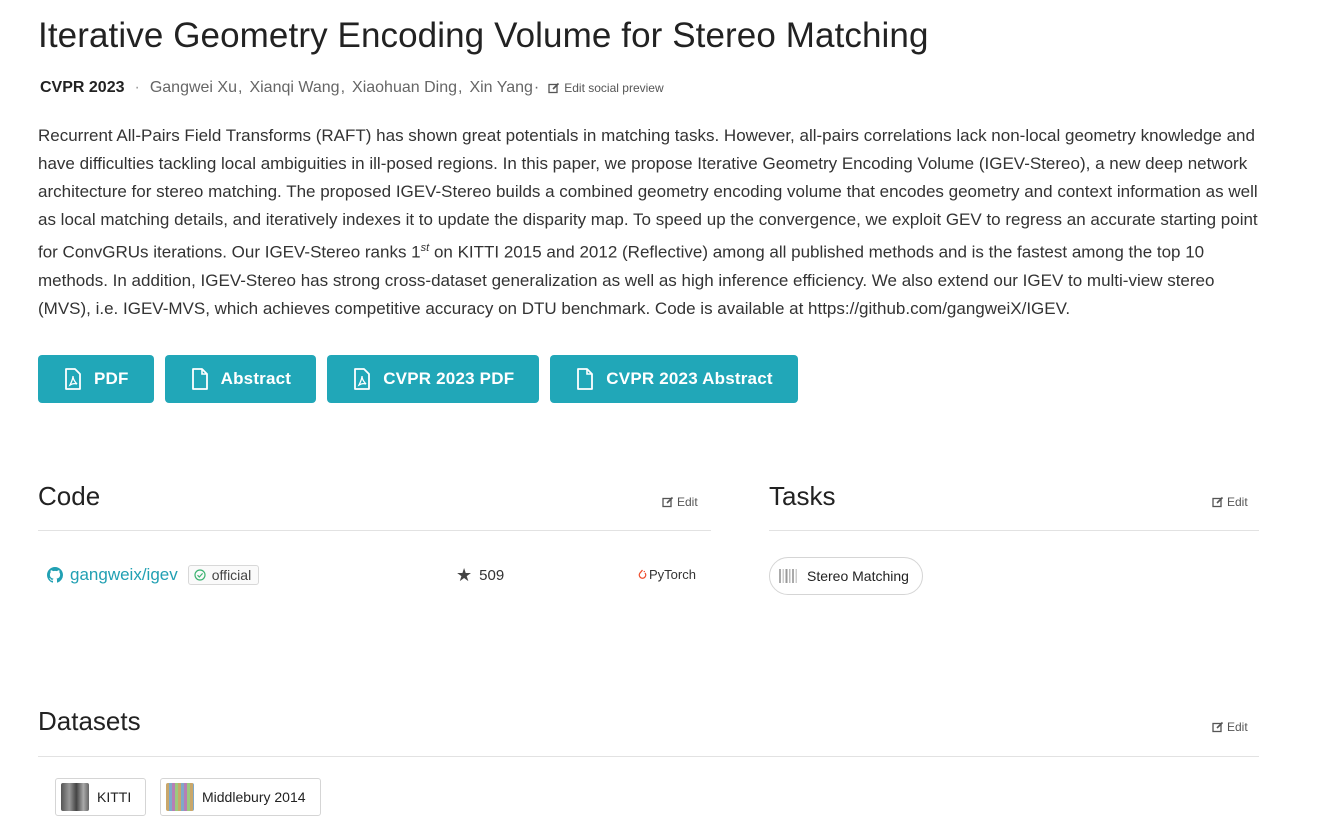 The width and height of the screenshot is (1330, 833). What do you see at coordinates (687, 502) in the screenshot?
I see `code-edit-label: Edit` at bounding box center [687, 502].